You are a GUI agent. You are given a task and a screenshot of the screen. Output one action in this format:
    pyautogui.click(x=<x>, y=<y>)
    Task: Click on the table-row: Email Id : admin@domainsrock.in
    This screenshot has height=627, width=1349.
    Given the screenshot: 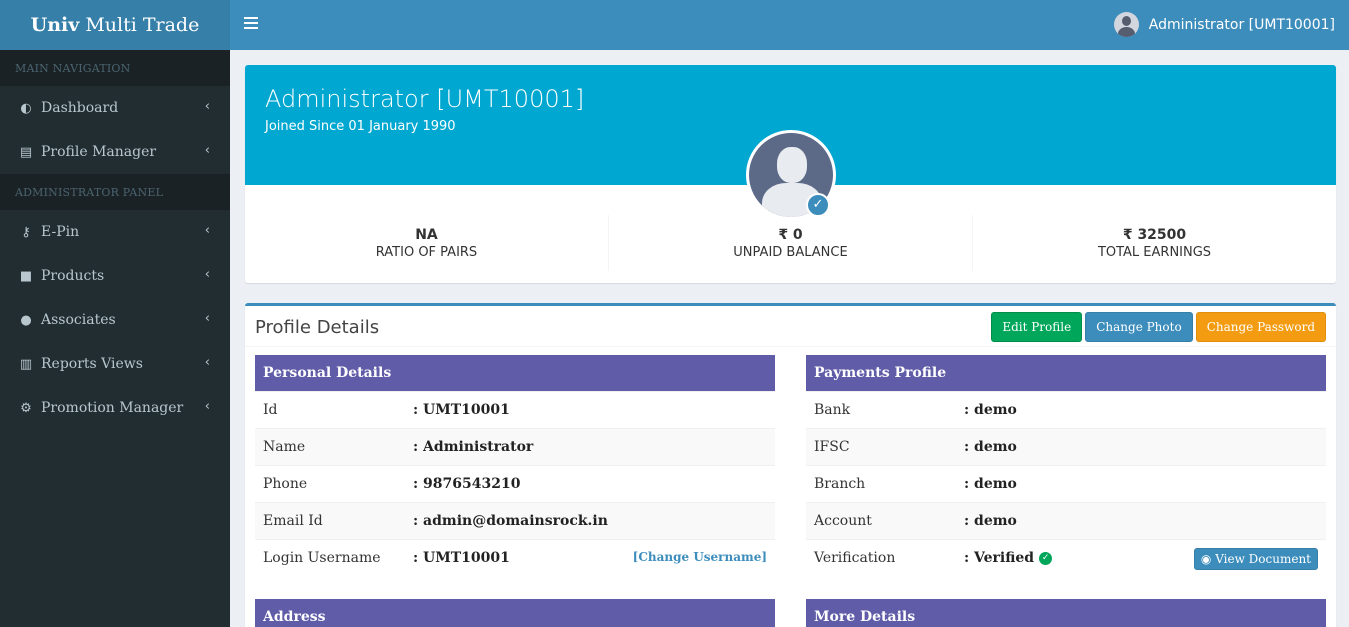 What is the action you would take?
    pyautogui.click(x=515, y=520)
    